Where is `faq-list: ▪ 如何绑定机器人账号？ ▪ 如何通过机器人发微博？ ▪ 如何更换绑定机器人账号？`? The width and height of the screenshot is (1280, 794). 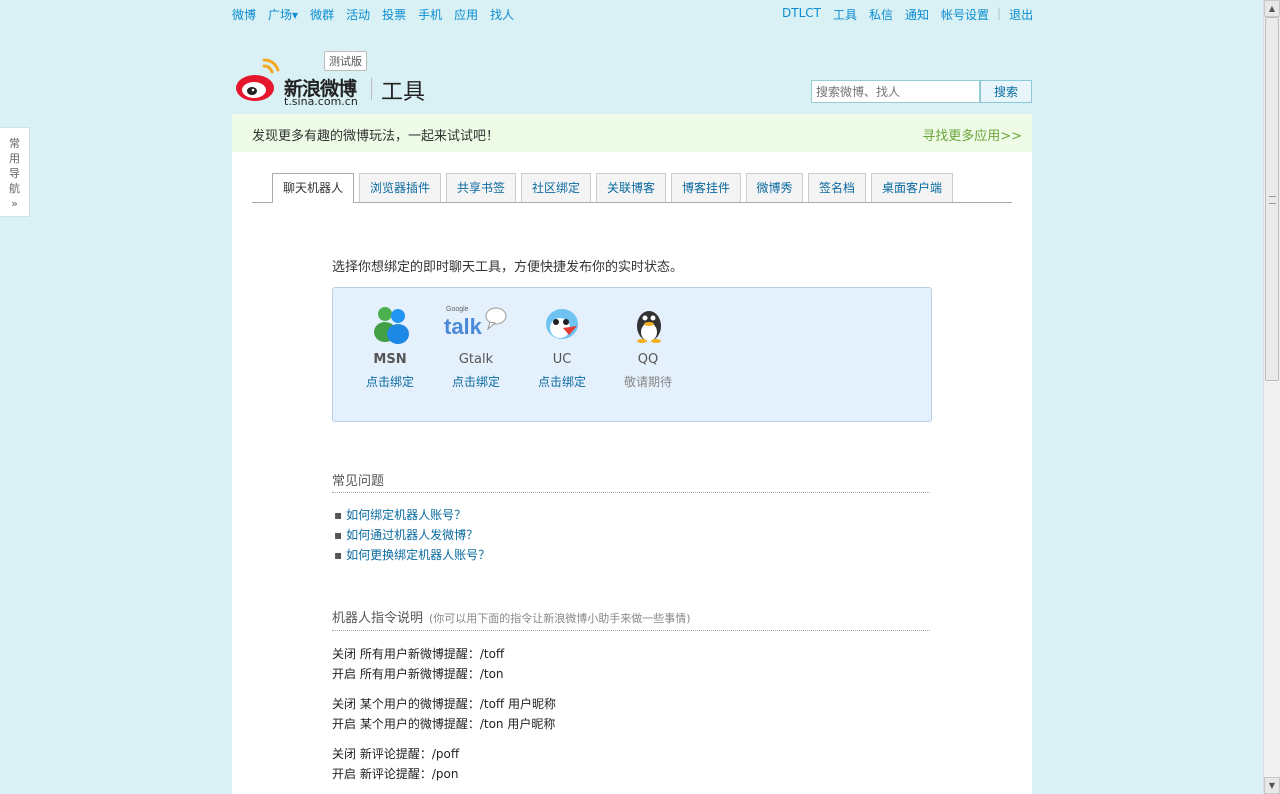 faq-list: ▪ 如何绑定机器人账号？ ▪ 如何通过机器人发微博？ ▪ 如何更换绑定机器人账号？ is located at coordinates (412, 536).